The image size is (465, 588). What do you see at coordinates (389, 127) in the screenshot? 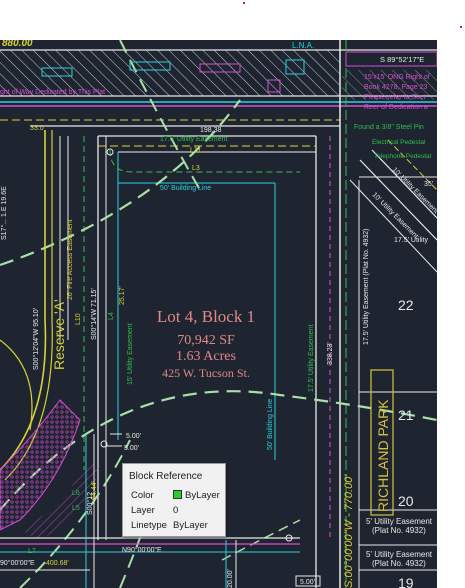
I see `found-pin-label: Found a 3/8" Steel Pin` at bounding box center [389, 127].